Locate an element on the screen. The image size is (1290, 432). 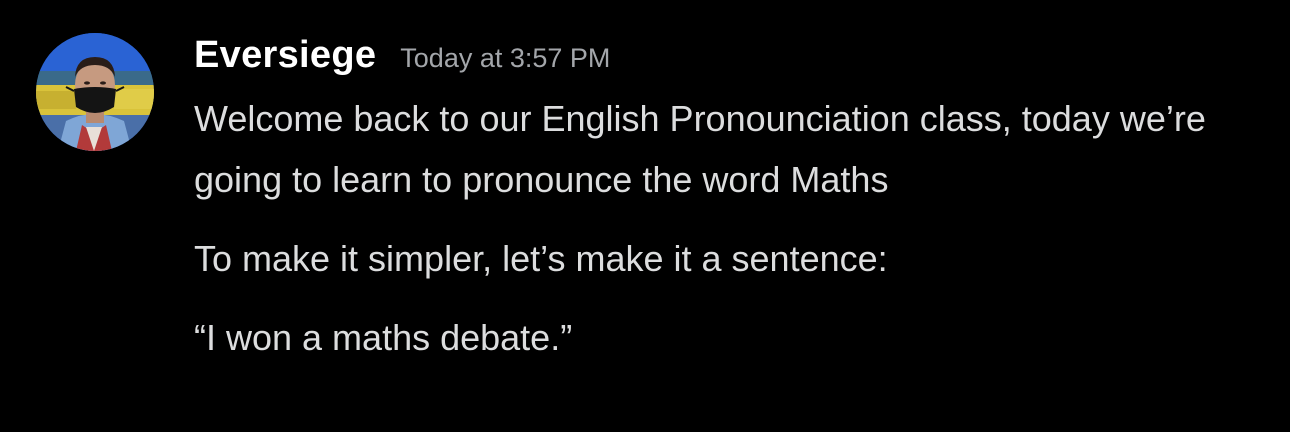
username: Eversiege is located at coordinates (285, 55).